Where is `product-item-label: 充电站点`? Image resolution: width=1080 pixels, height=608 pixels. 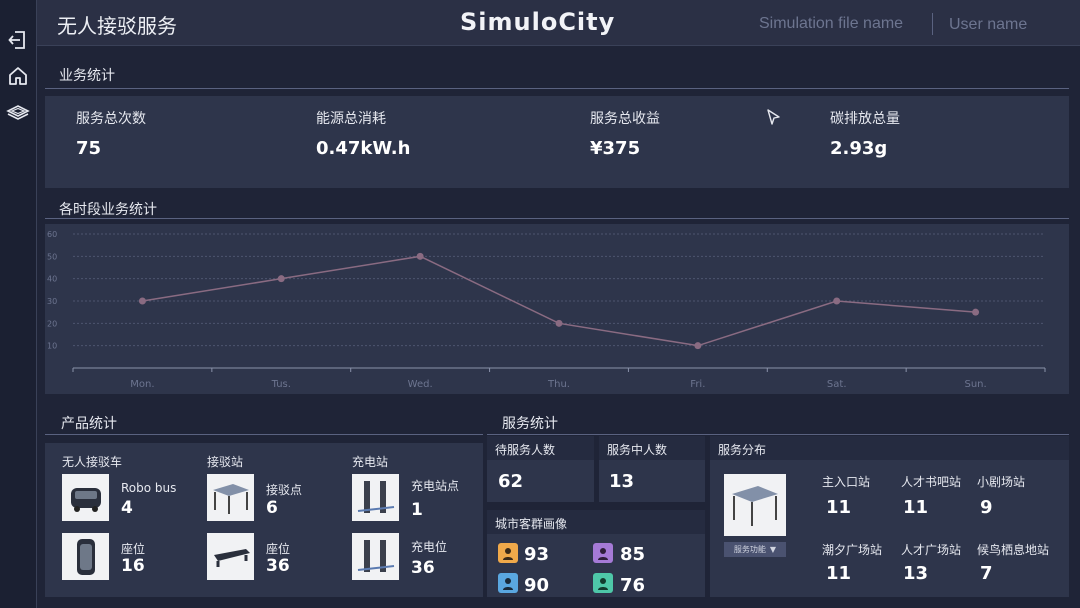
product-item-label: 充电站点 is located at coordinates (435, 486).